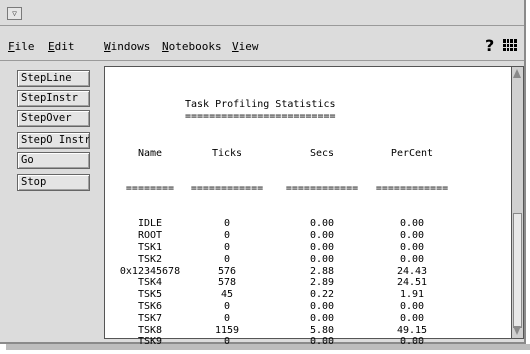 This screenshot has width=530, height=354. I want to click on menu-file: File, so click(21, 46).